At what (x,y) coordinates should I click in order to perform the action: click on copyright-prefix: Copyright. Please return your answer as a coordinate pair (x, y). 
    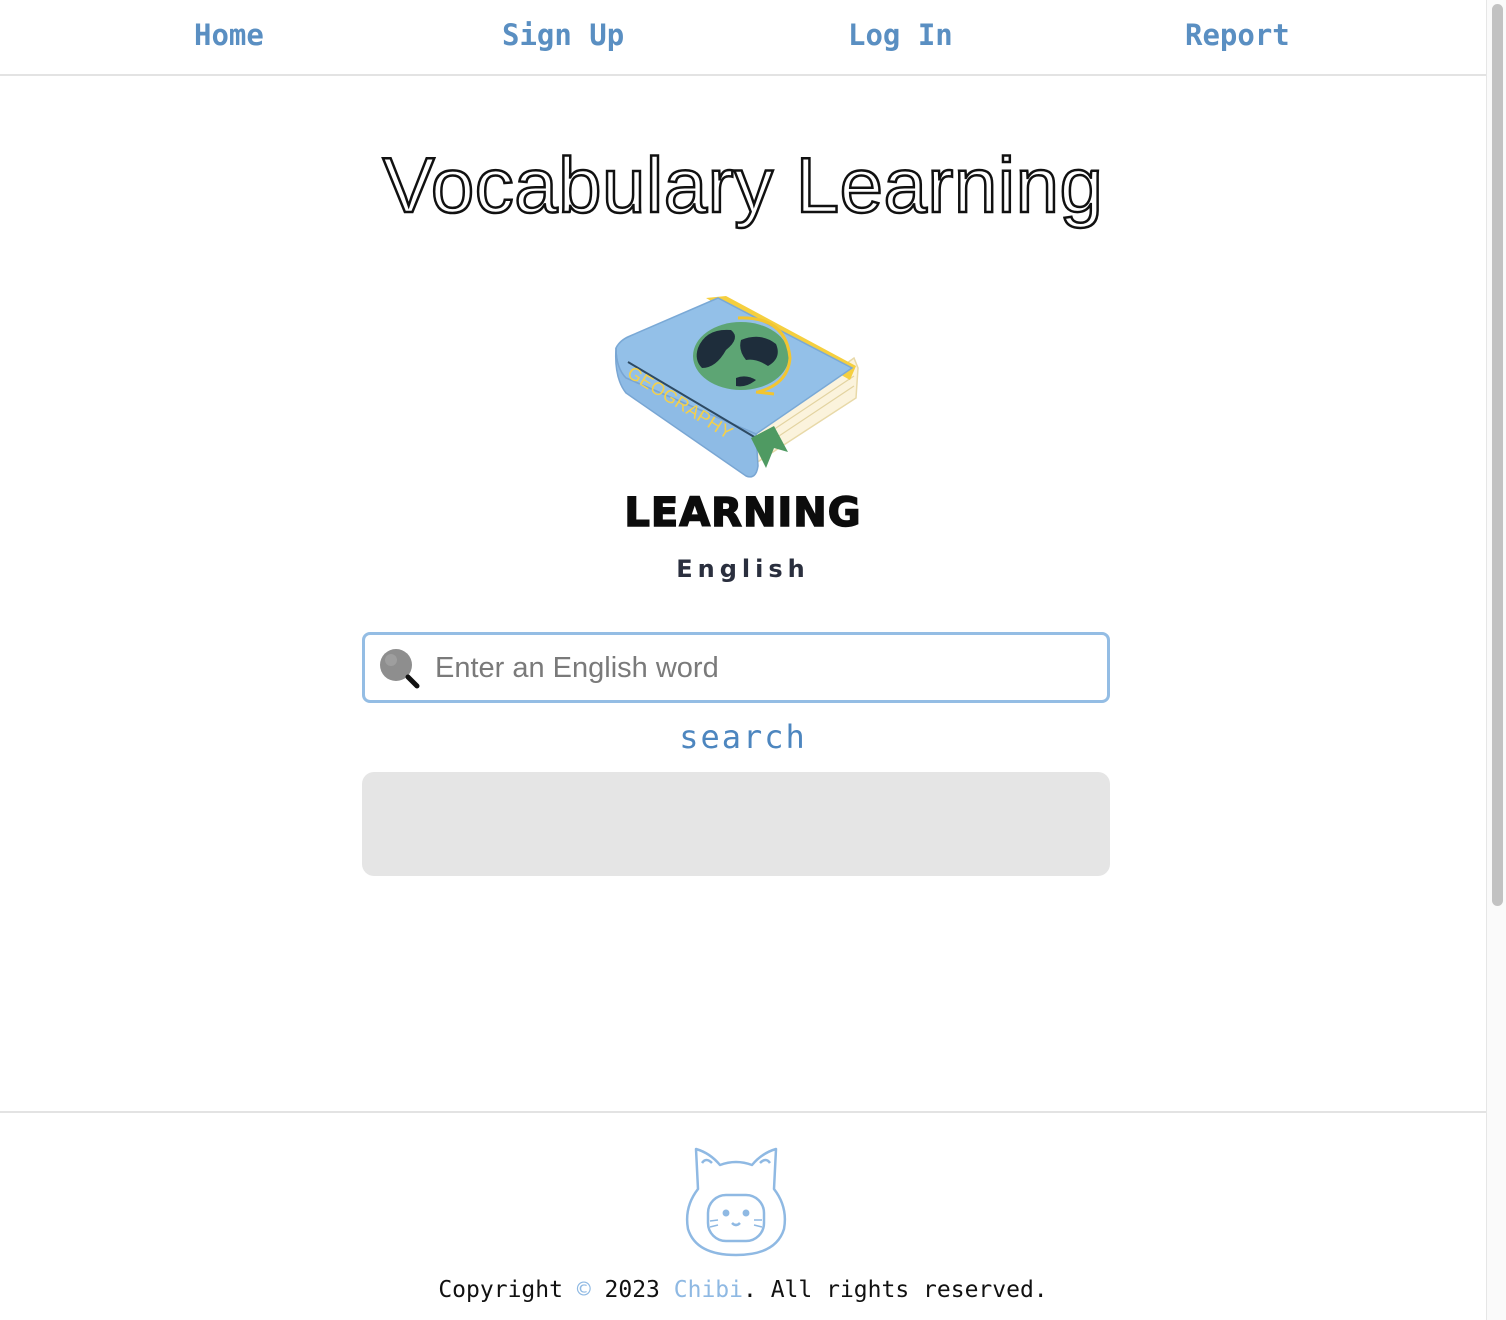
    Looking at the image, I should click on (507, 1290).